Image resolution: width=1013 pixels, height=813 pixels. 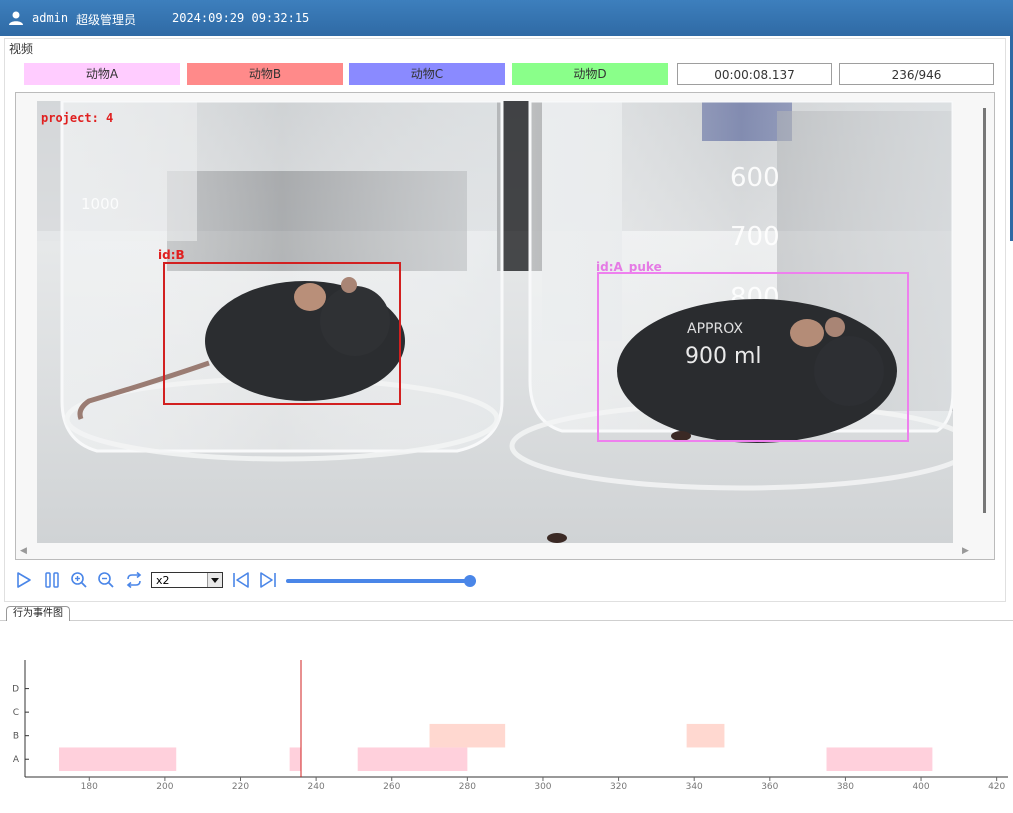 I want to click on x-tick-label-380: 380, so click(x=845, y=787).